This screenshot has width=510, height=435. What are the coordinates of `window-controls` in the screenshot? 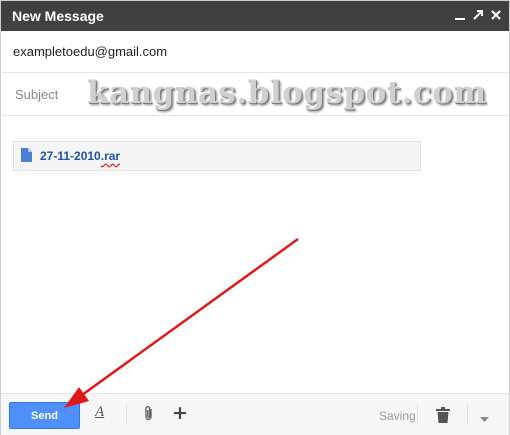 It's located at (478, 15).